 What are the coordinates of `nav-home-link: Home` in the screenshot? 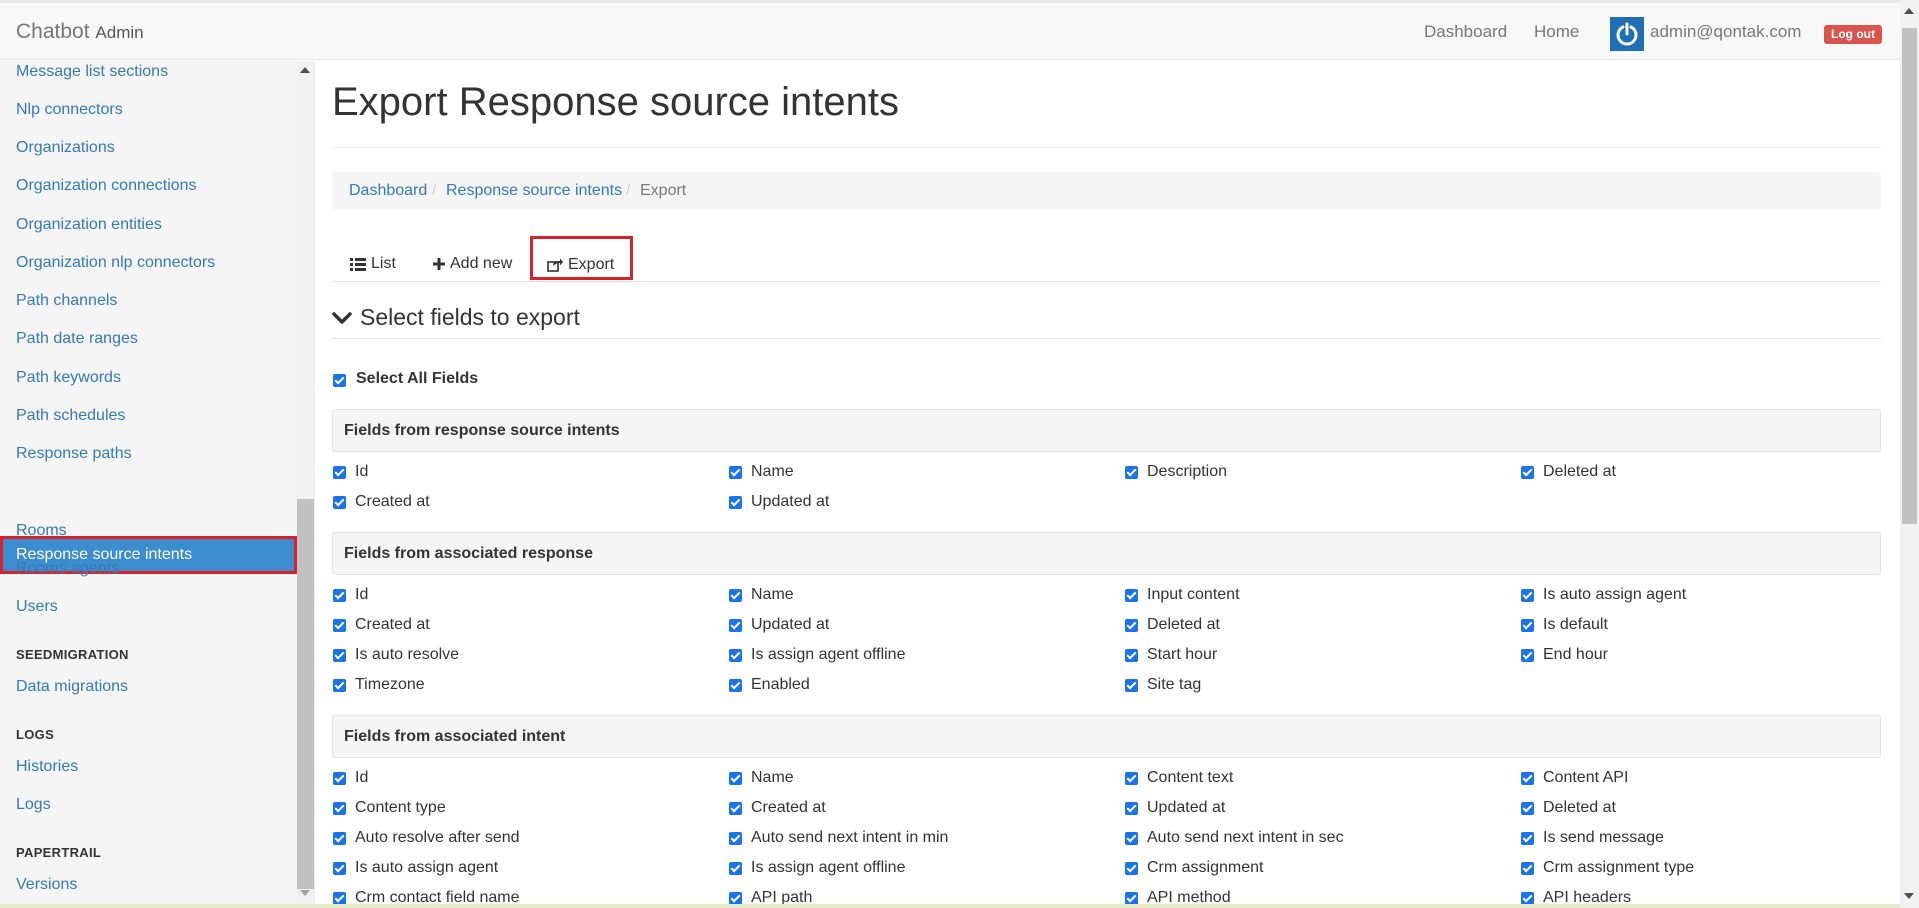 It's located at (1556, 32).